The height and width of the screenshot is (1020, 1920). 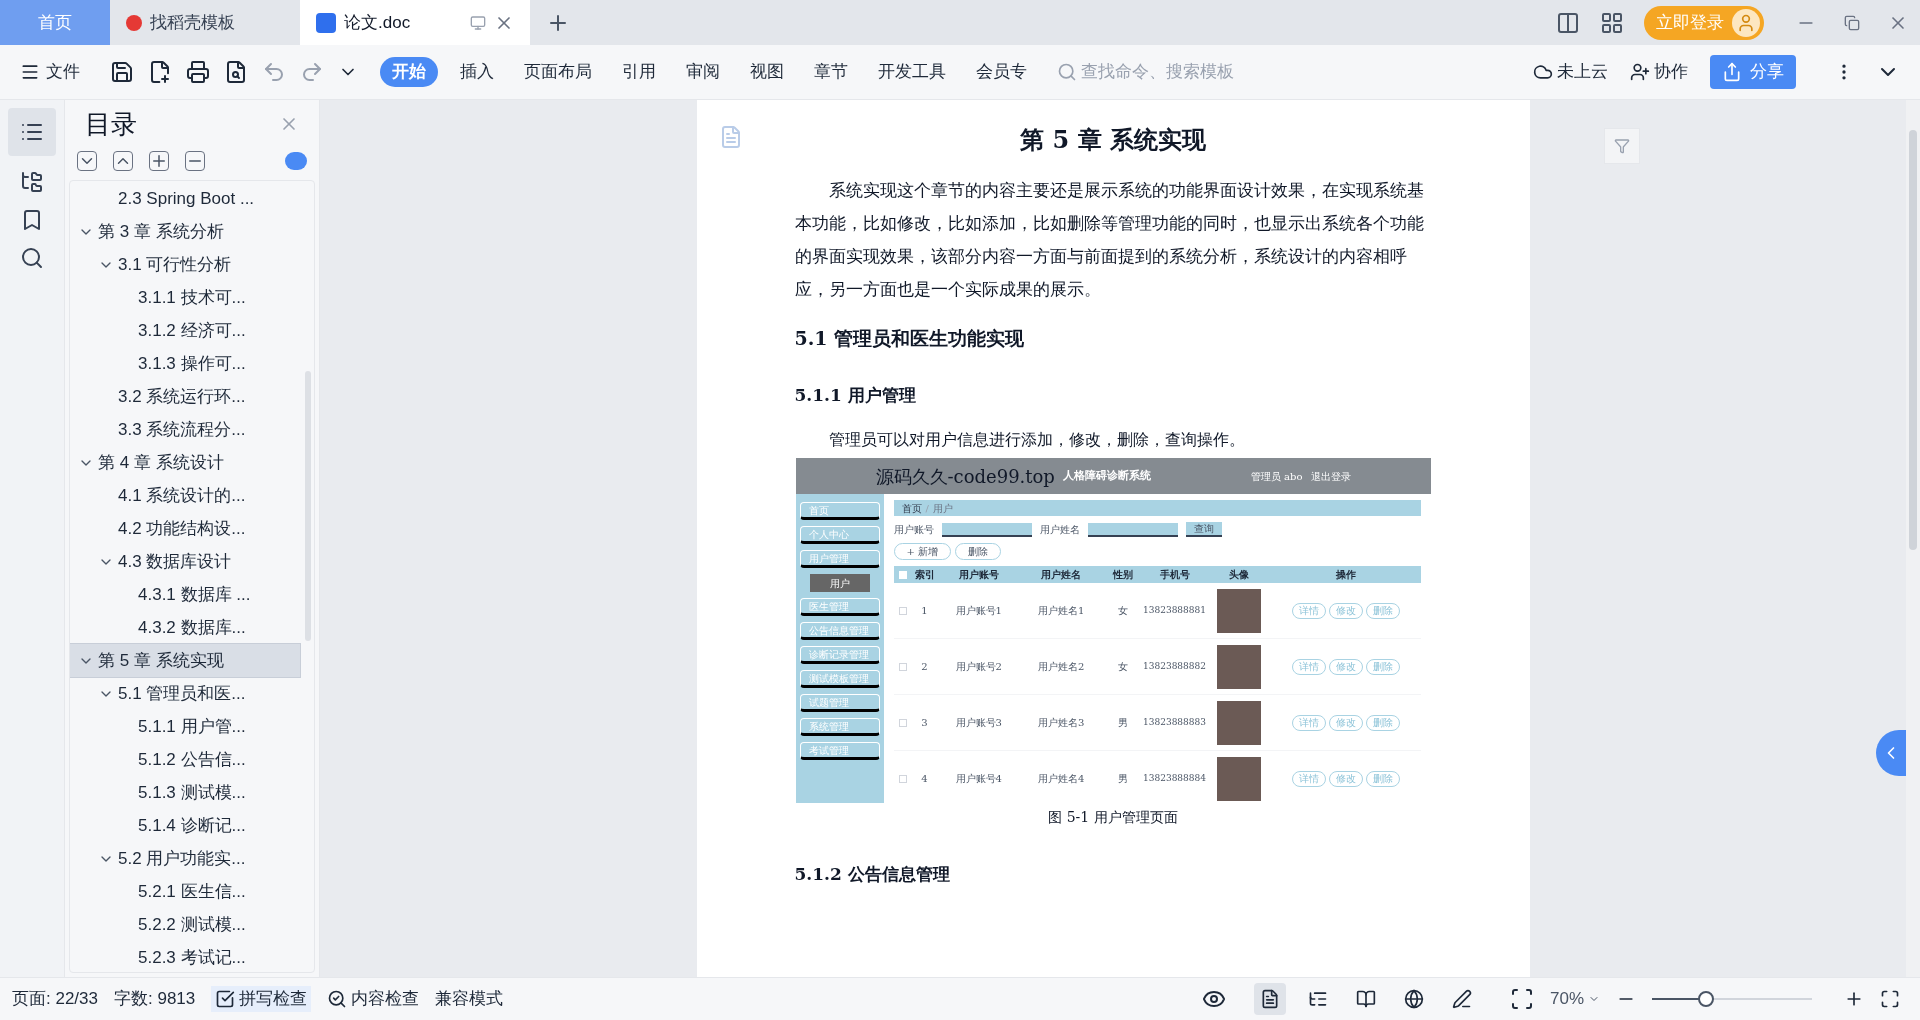 What do you see at coordinates (1269, 999) in the screenshot?
I see `view-mode-button` at bounding box center [1269, 999].